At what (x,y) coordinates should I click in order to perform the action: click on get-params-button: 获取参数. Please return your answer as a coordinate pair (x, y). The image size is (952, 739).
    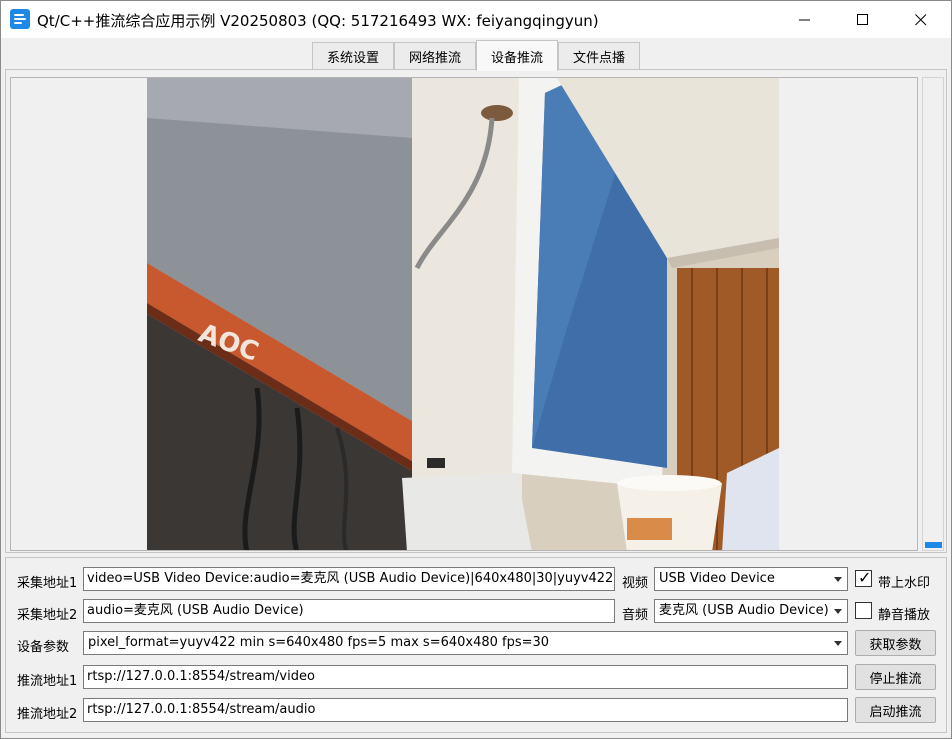
    Looking at the image, I should click on (895, 643).